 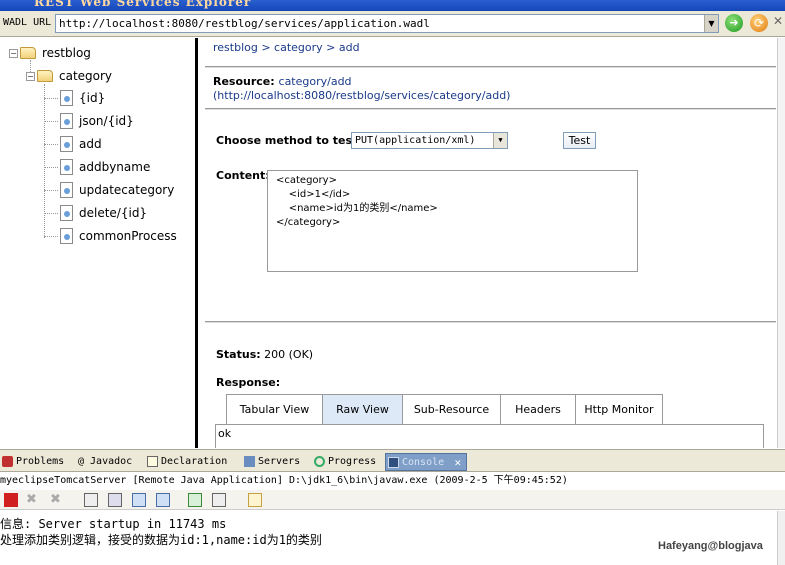 What do you see at coordinates (106, 121) in the screenshot?
I see `tree-item-label: json/{id}` at bounding box center [106, 121].